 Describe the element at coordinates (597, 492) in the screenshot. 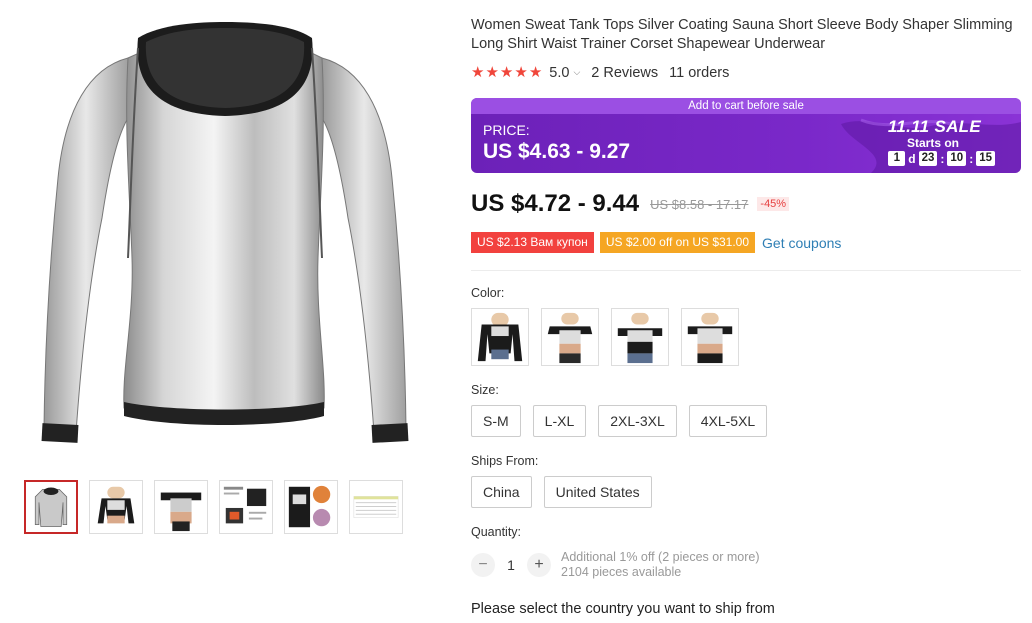

I see `ships-from-option: United States` at that location.